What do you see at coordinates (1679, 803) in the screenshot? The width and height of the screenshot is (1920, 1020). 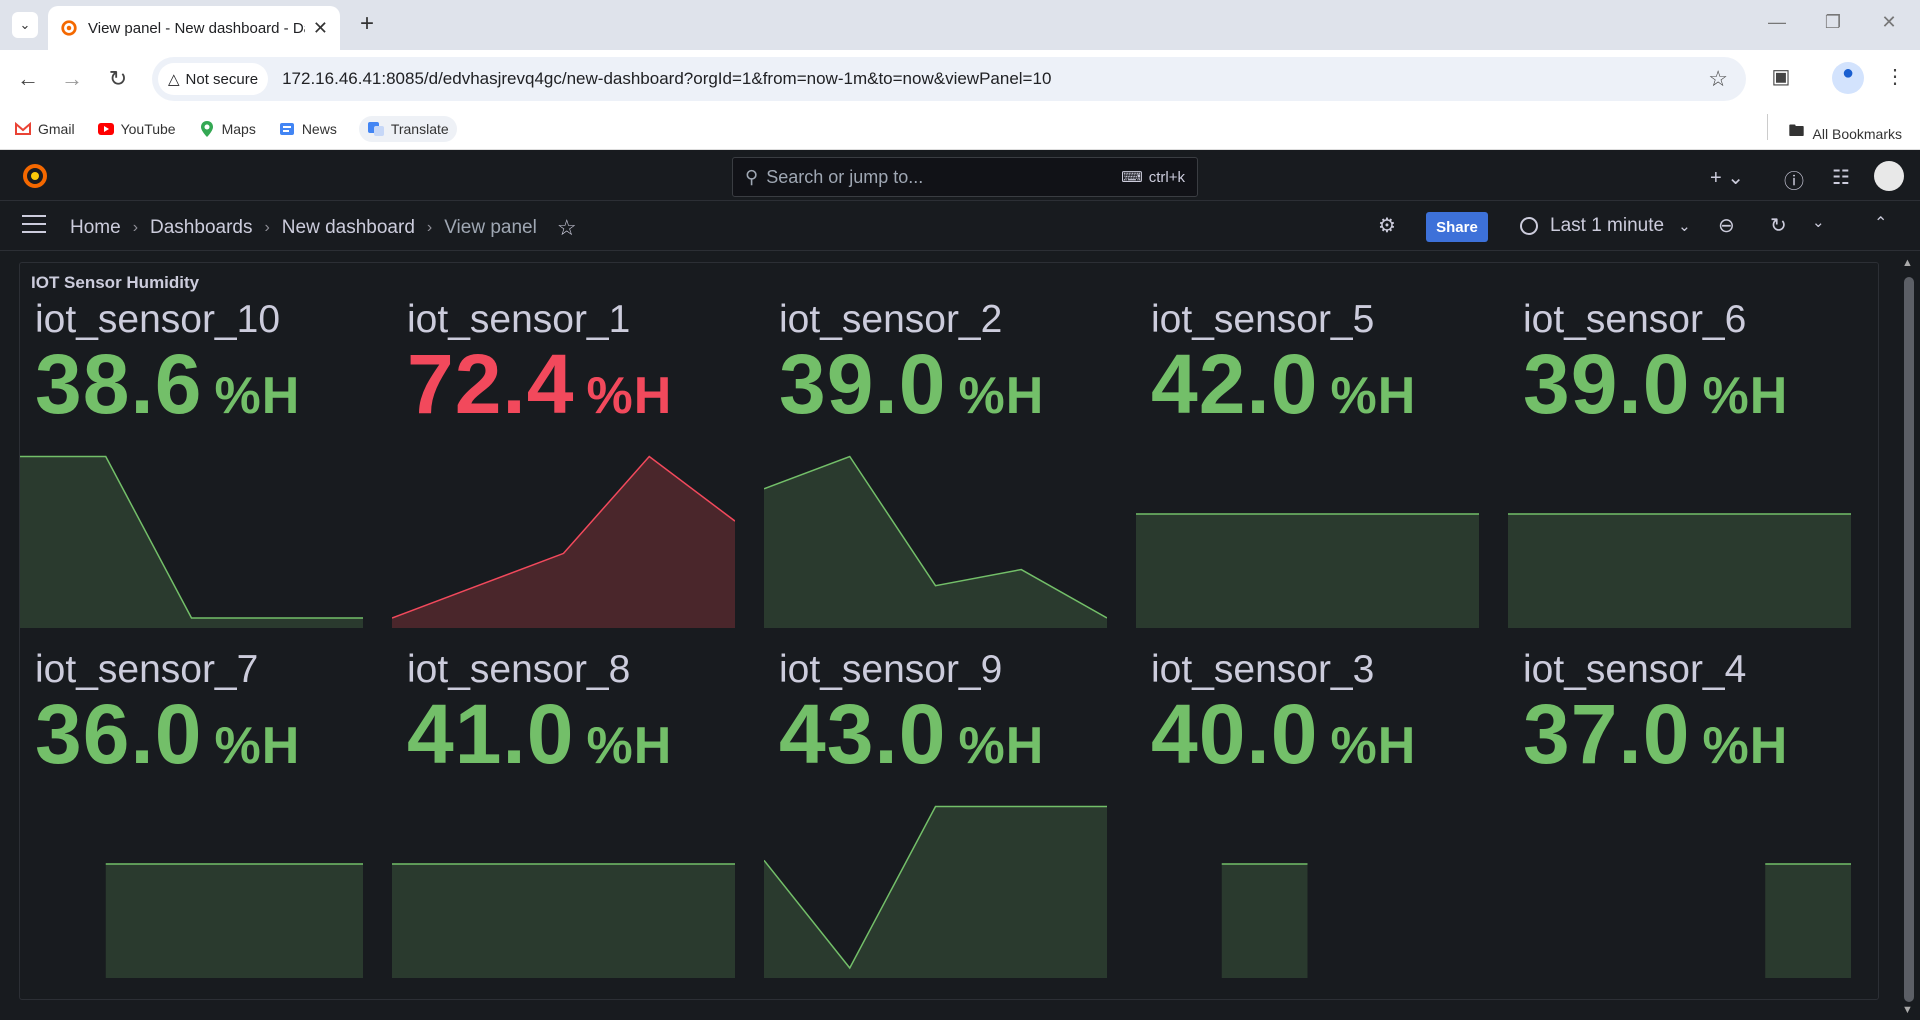 I see `stat-cell: iot_sensor_4 37.0 %H` at bounding box center [1679, 803].